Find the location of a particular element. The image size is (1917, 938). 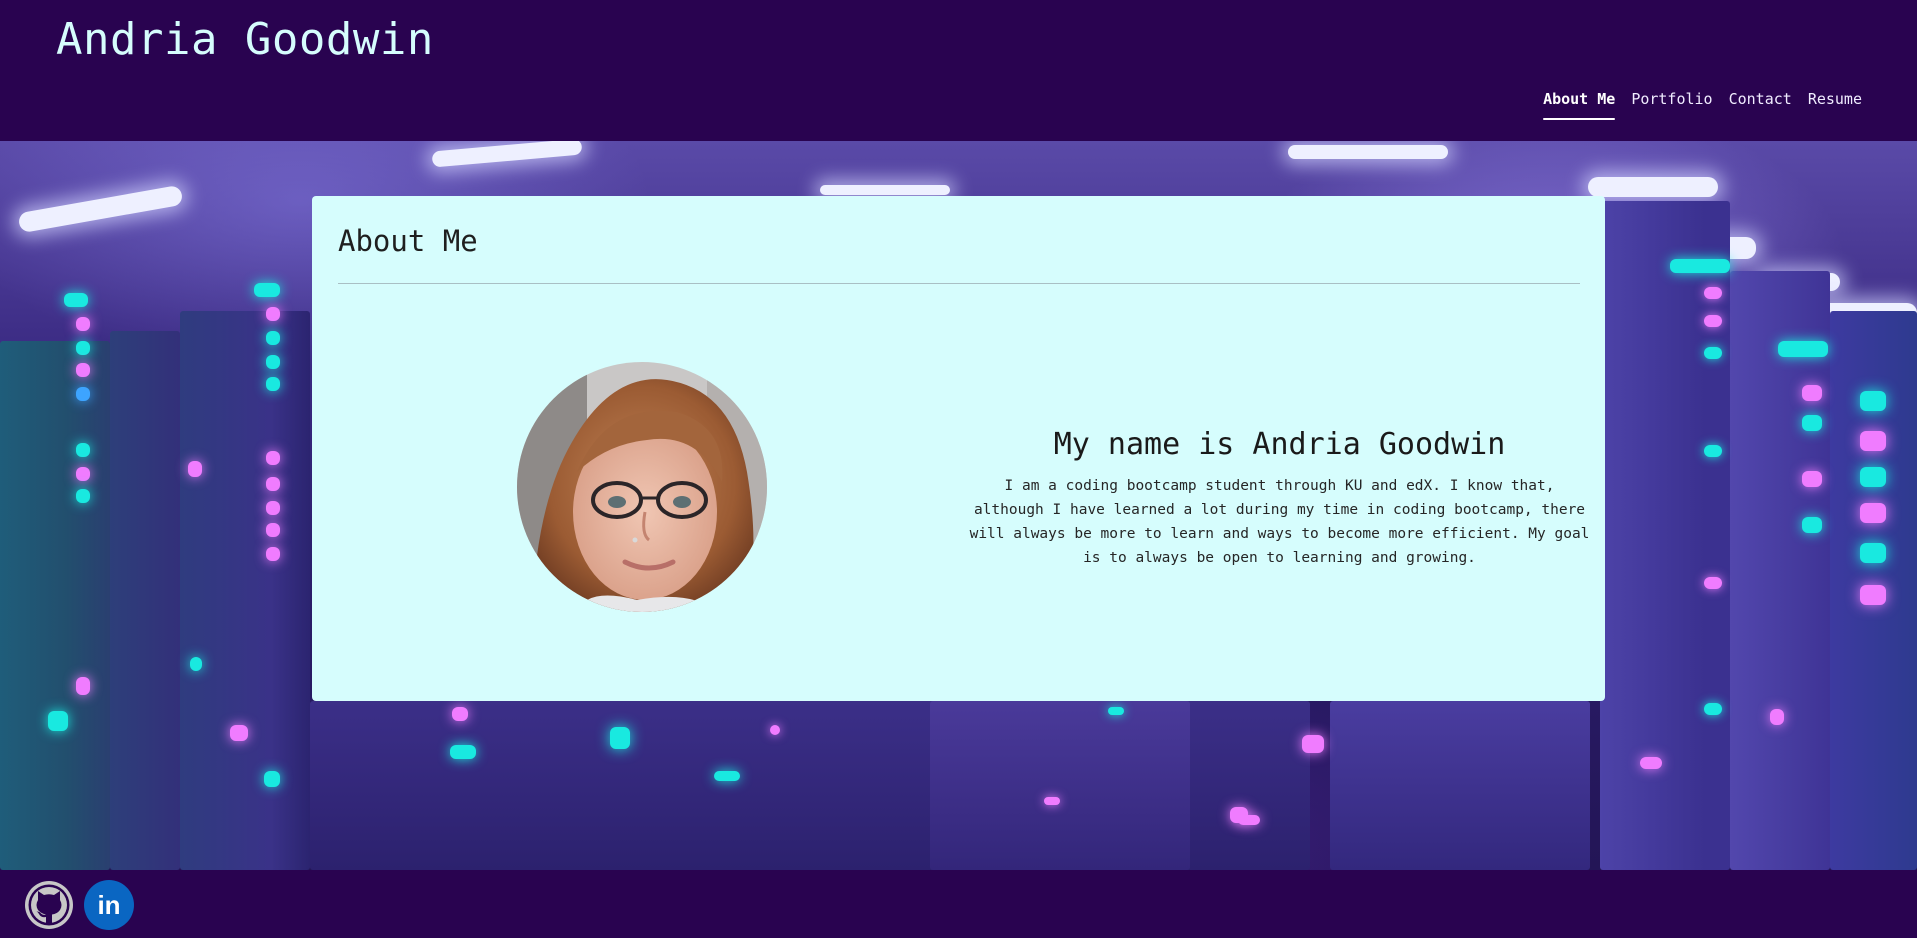

section-divider is located at coordinates (959, 283).